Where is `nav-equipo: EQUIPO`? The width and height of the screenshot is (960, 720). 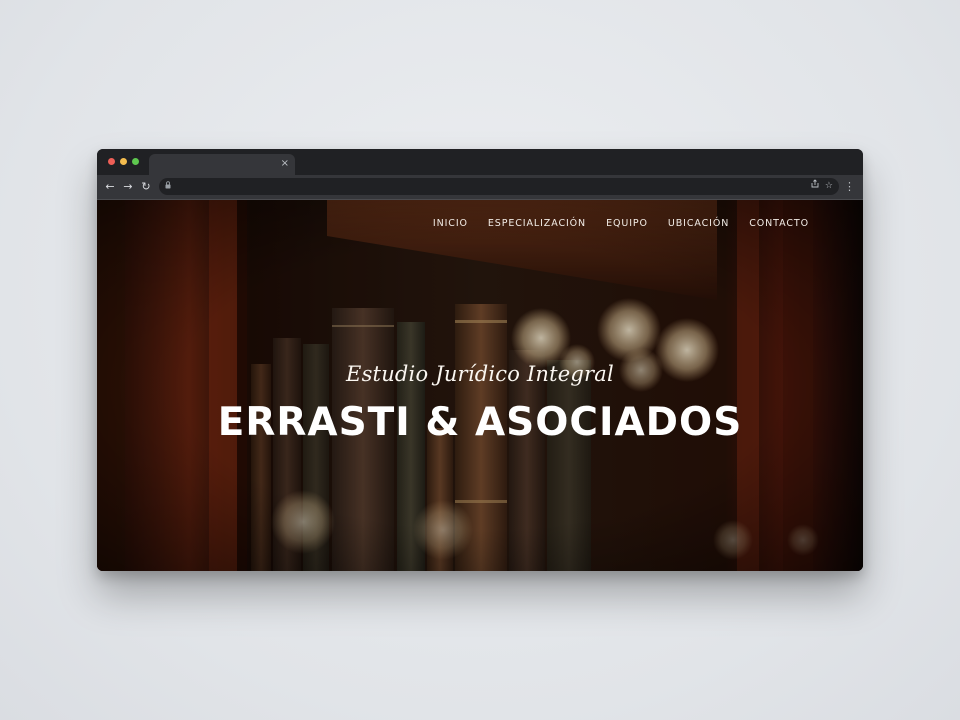 nav-equipo: EQUIPO is located at coordinates (627, 223).